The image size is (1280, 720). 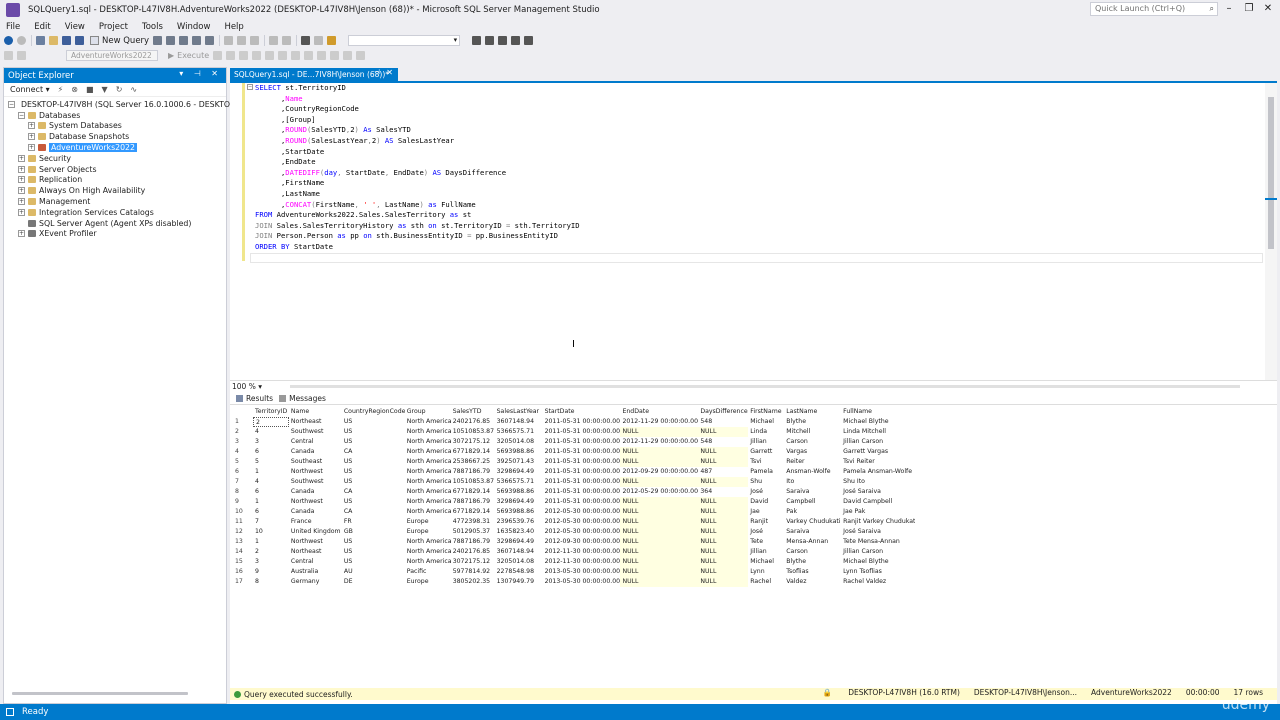 What do you see at coordinates (271, 432) in the screenshot?
I see `table-cell: 4` at bounding box center [271, 432].